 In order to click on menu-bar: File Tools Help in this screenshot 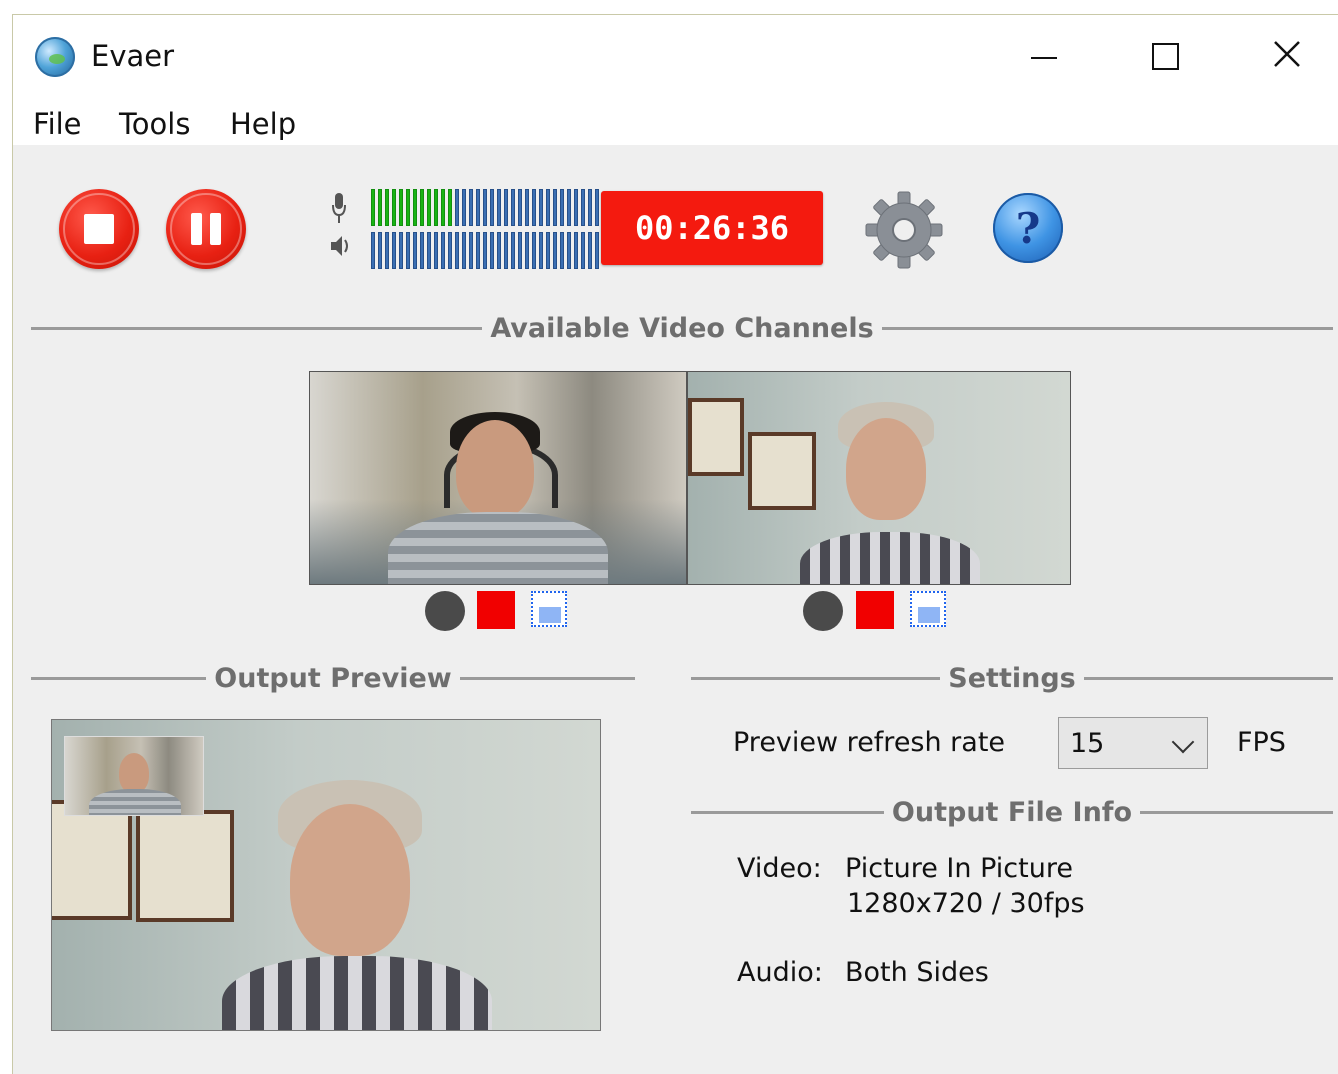, I will do `click(675, 122)`.